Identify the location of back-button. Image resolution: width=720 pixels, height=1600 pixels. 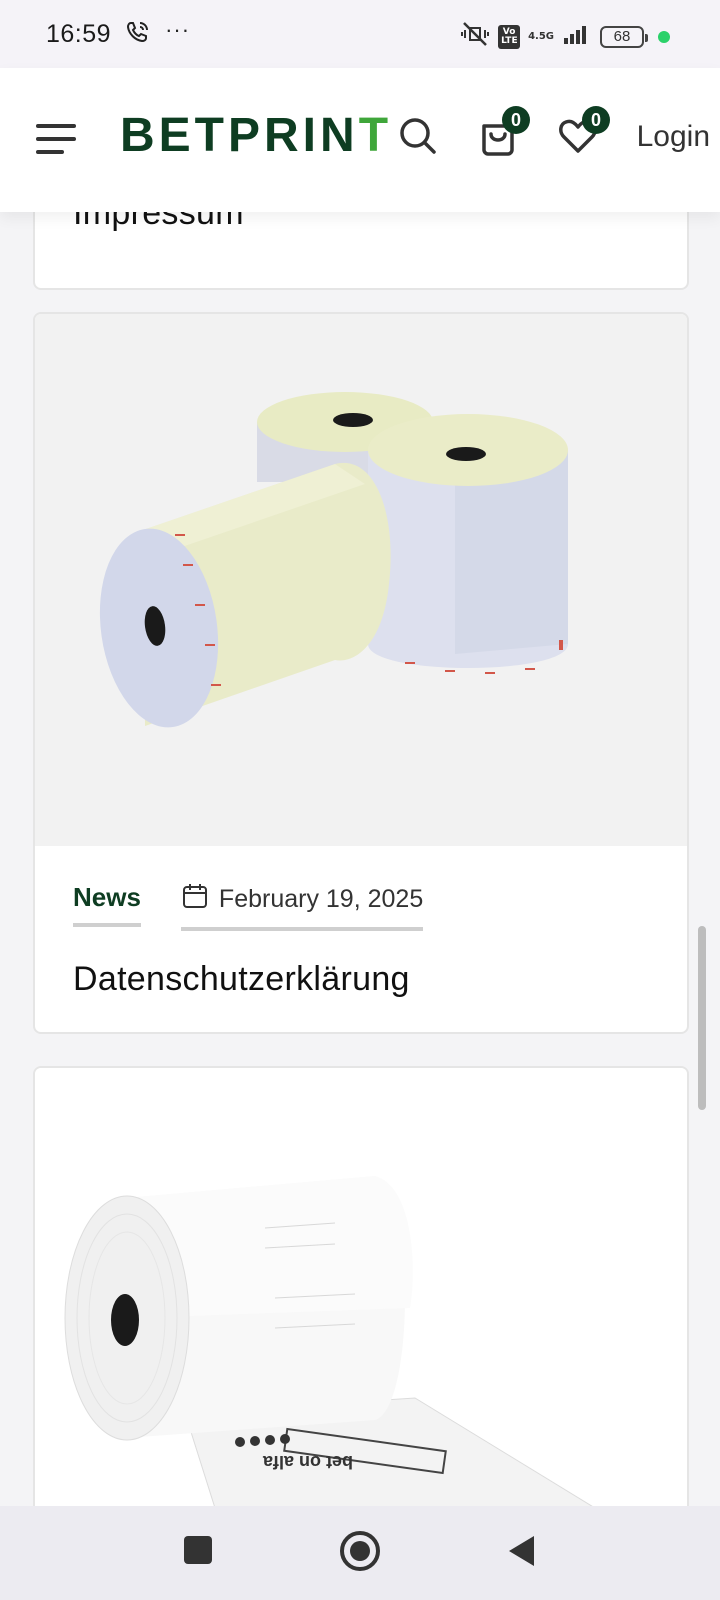
(522, 1553).